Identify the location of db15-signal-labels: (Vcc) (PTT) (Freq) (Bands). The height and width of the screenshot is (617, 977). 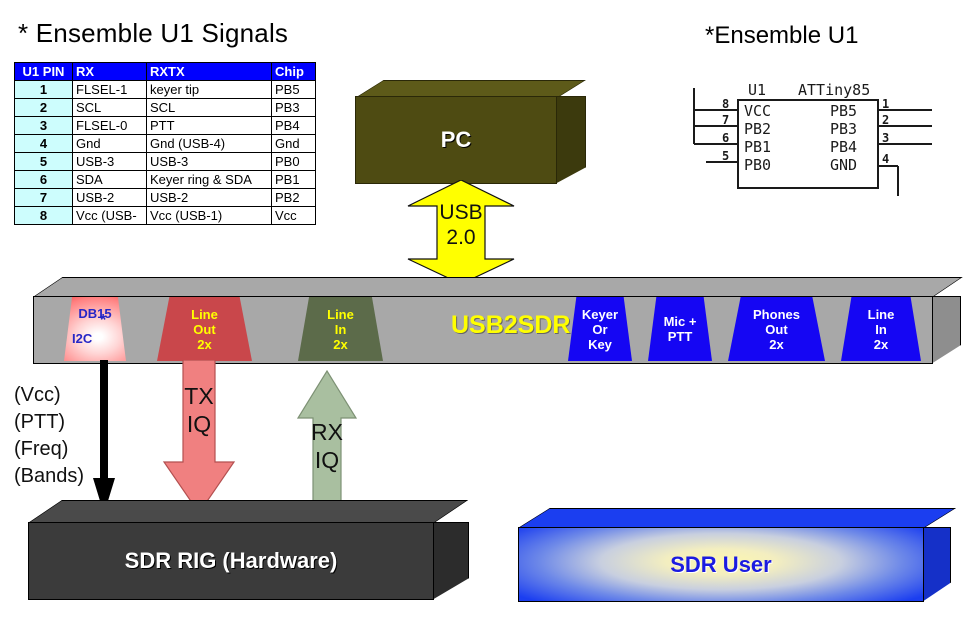
(49, 436).